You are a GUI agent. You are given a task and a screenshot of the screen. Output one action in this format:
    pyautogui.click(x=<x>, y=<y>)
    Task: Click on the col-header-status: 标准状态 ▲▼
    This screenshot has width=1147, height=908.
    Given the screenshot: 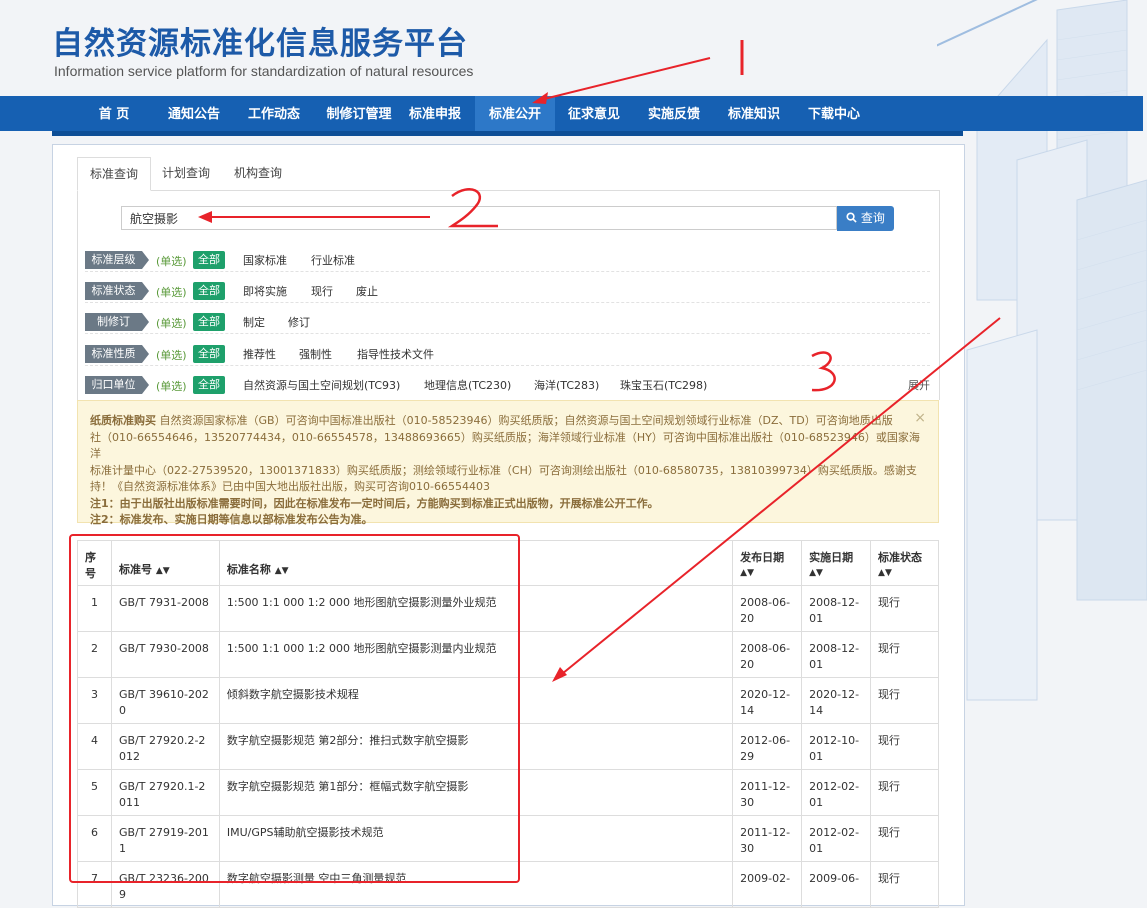 What is the action you would take?
    pyautogui.click(x=904, y=563)
    